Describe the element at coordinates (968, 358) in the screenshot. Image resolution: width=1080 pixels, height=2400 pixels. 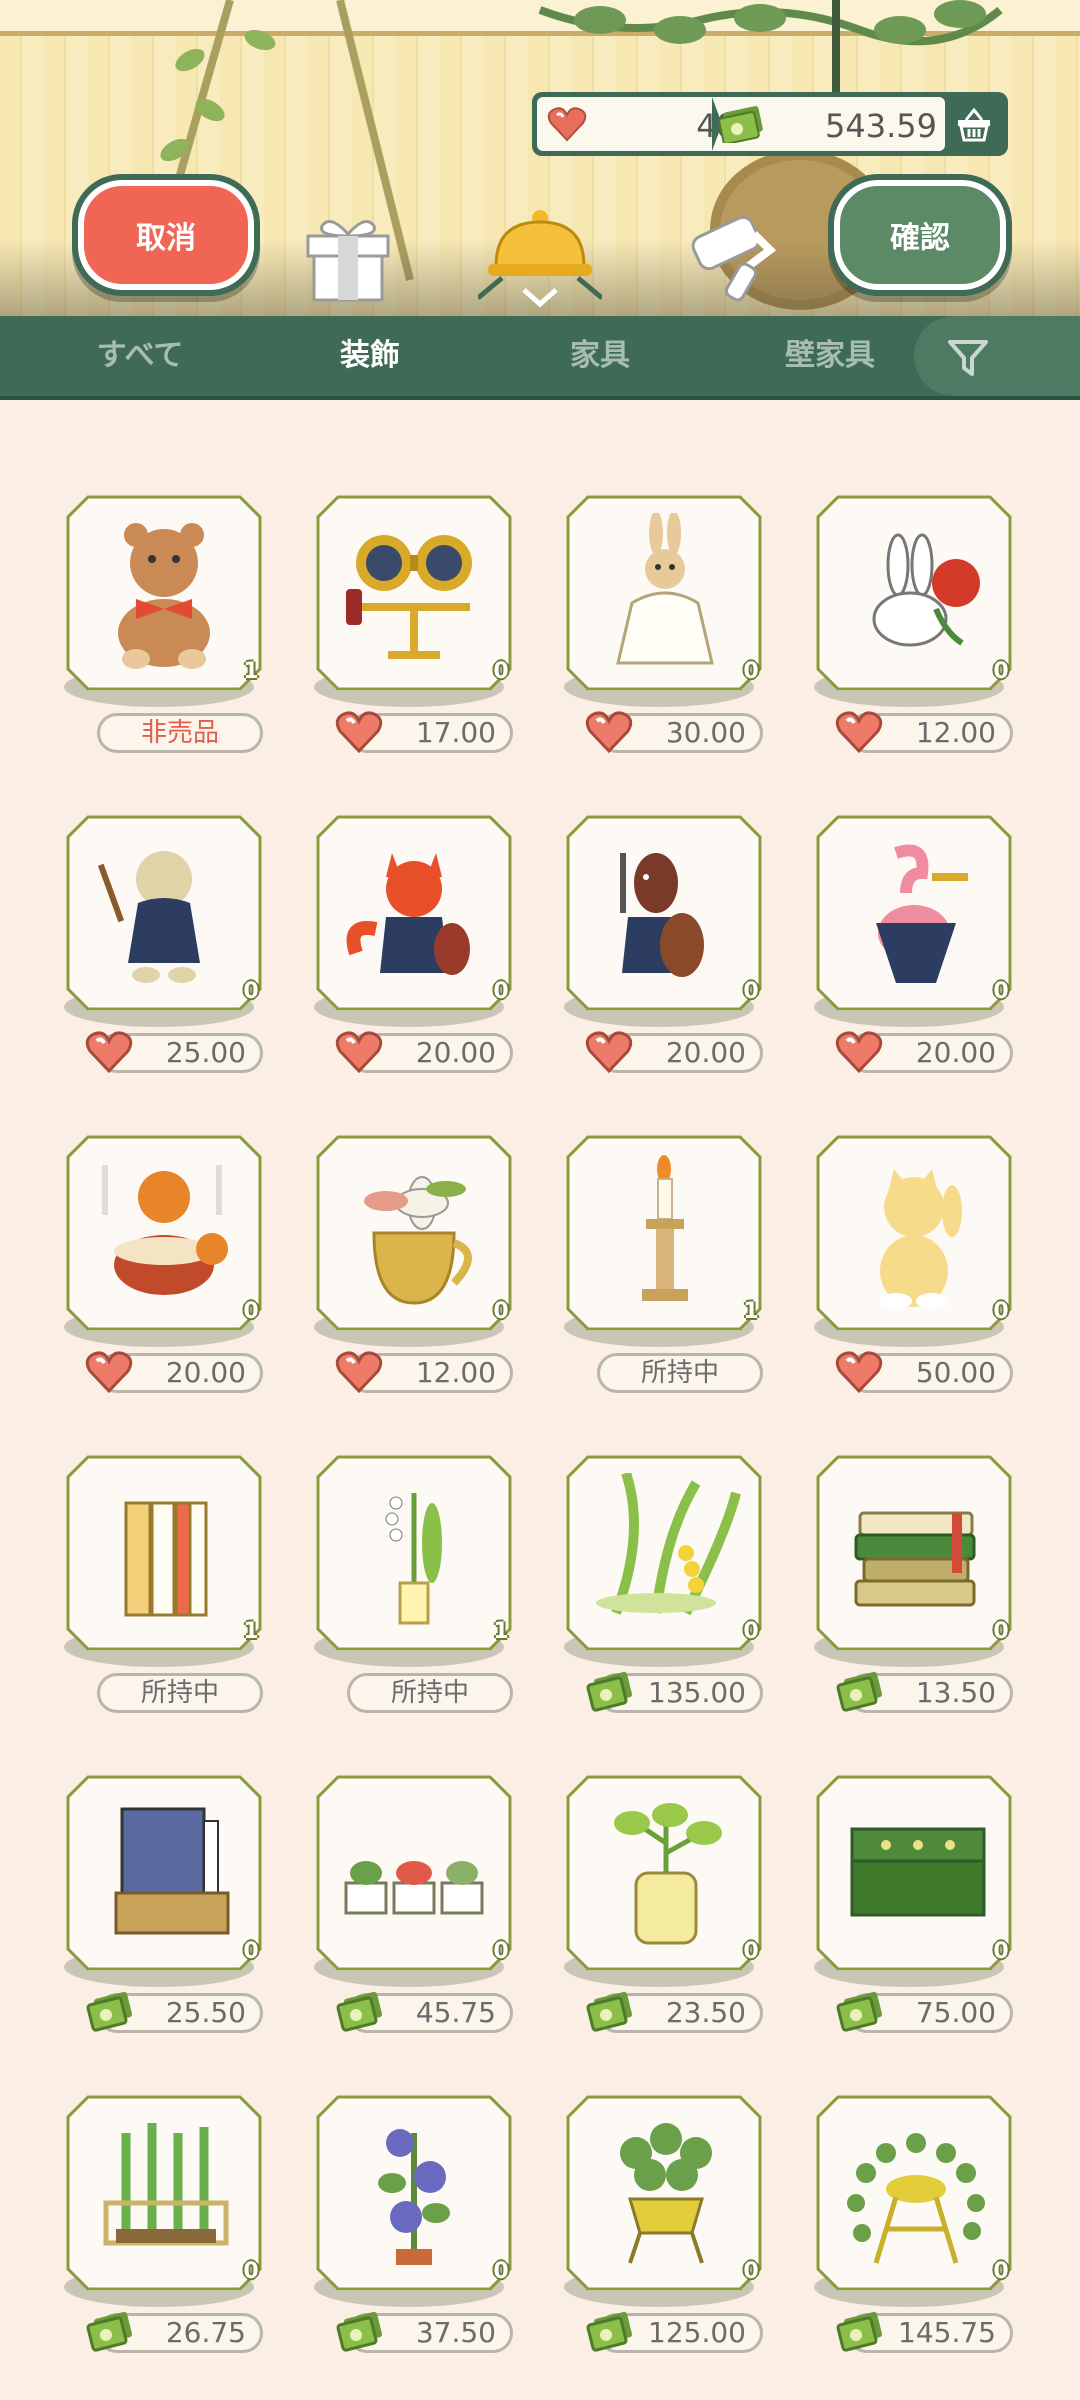
I see `filter-icon` at that location.